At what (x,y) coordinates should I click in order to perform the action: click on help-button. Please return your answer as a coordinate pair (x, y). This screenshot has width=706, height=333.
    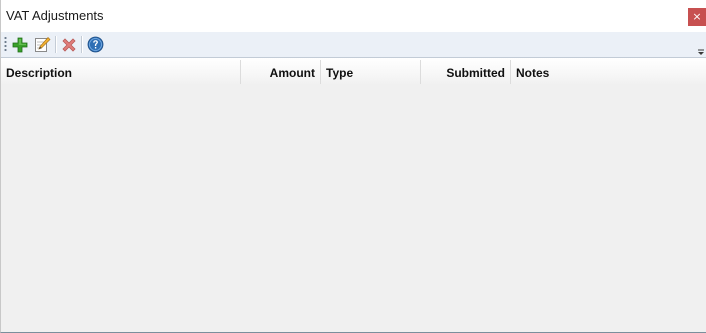
    Looking at the image, I should click on (95, 44).